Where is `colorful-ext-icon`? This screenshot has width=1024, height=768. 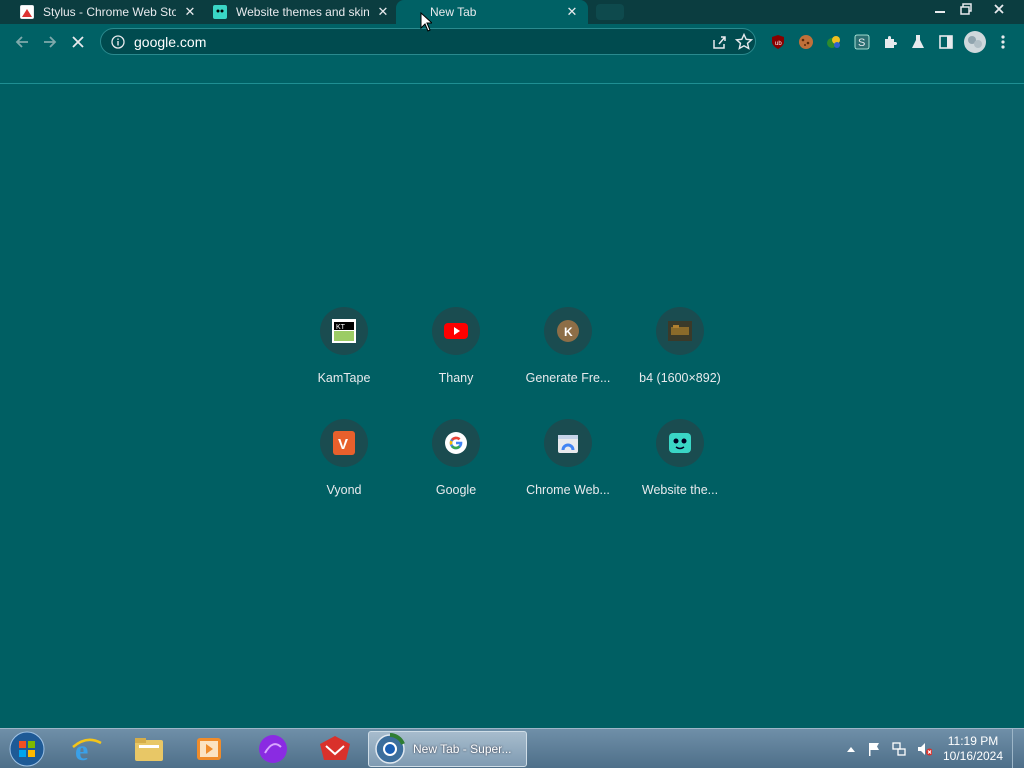 colorful-ext-icon is located at coordinates (834, 42).